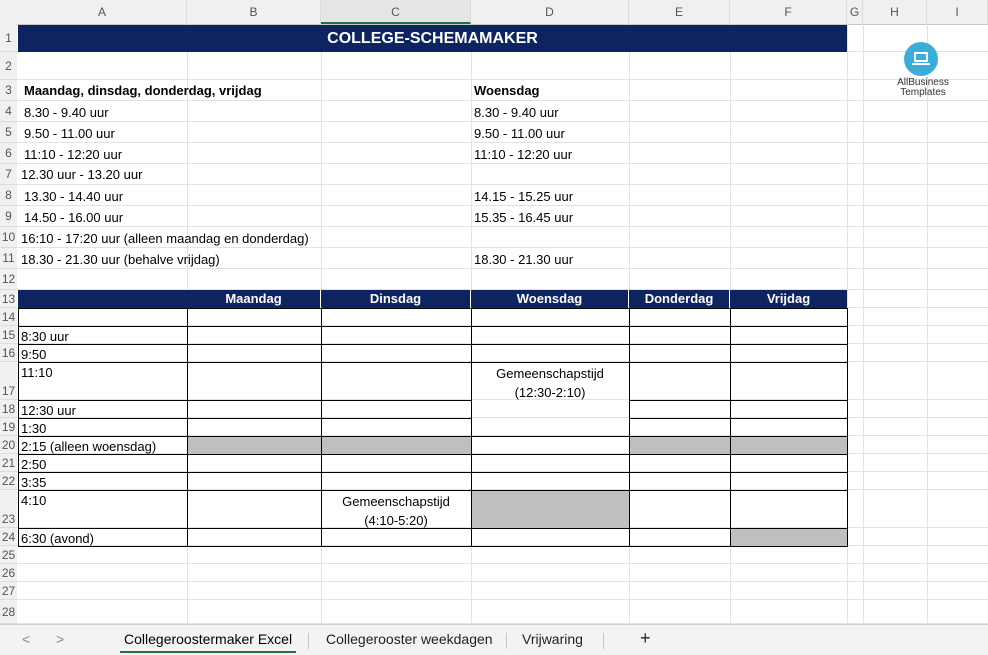 Image resolution: width=988 pixels, height=655 pixels. I want to click on row-header: 1, so click(8, 38).